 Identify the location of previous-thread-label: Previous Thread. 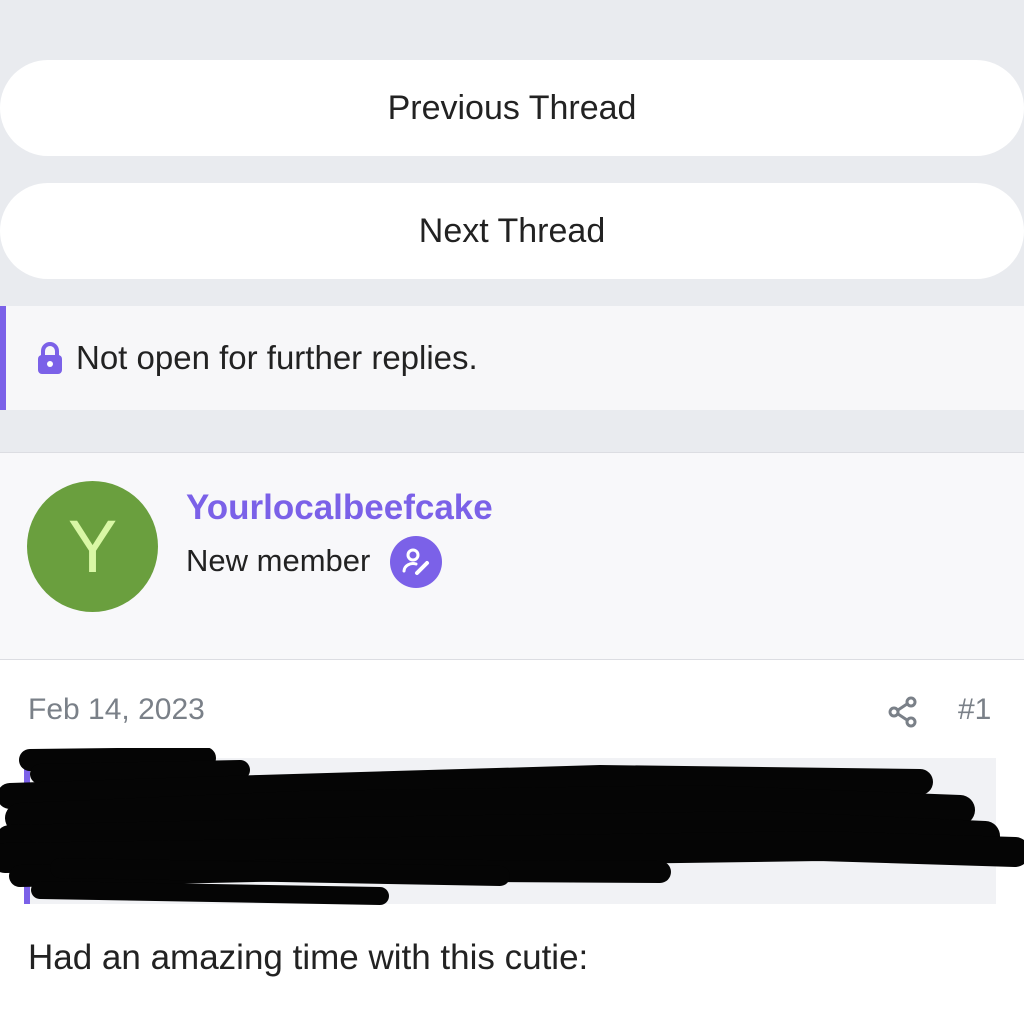
(512, 107).